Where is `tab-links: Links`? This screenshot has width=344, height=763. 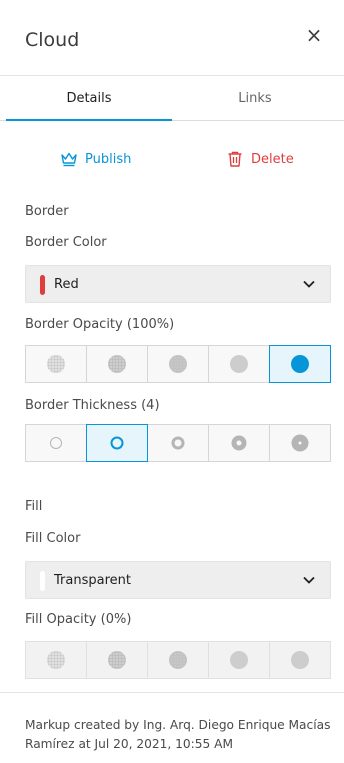 tab-links: Links is located at coordinates (255, 98).